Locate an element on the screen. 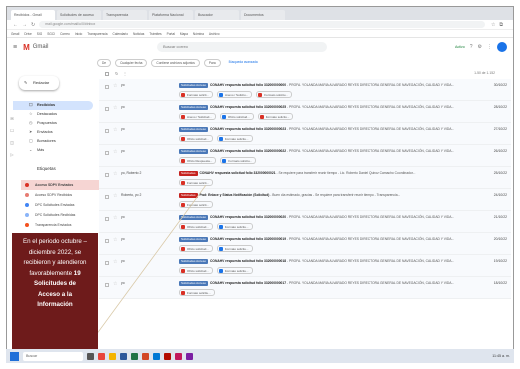 The image size is (520, 369). bookmark: Transparencia is located at coordinates (97, 34).